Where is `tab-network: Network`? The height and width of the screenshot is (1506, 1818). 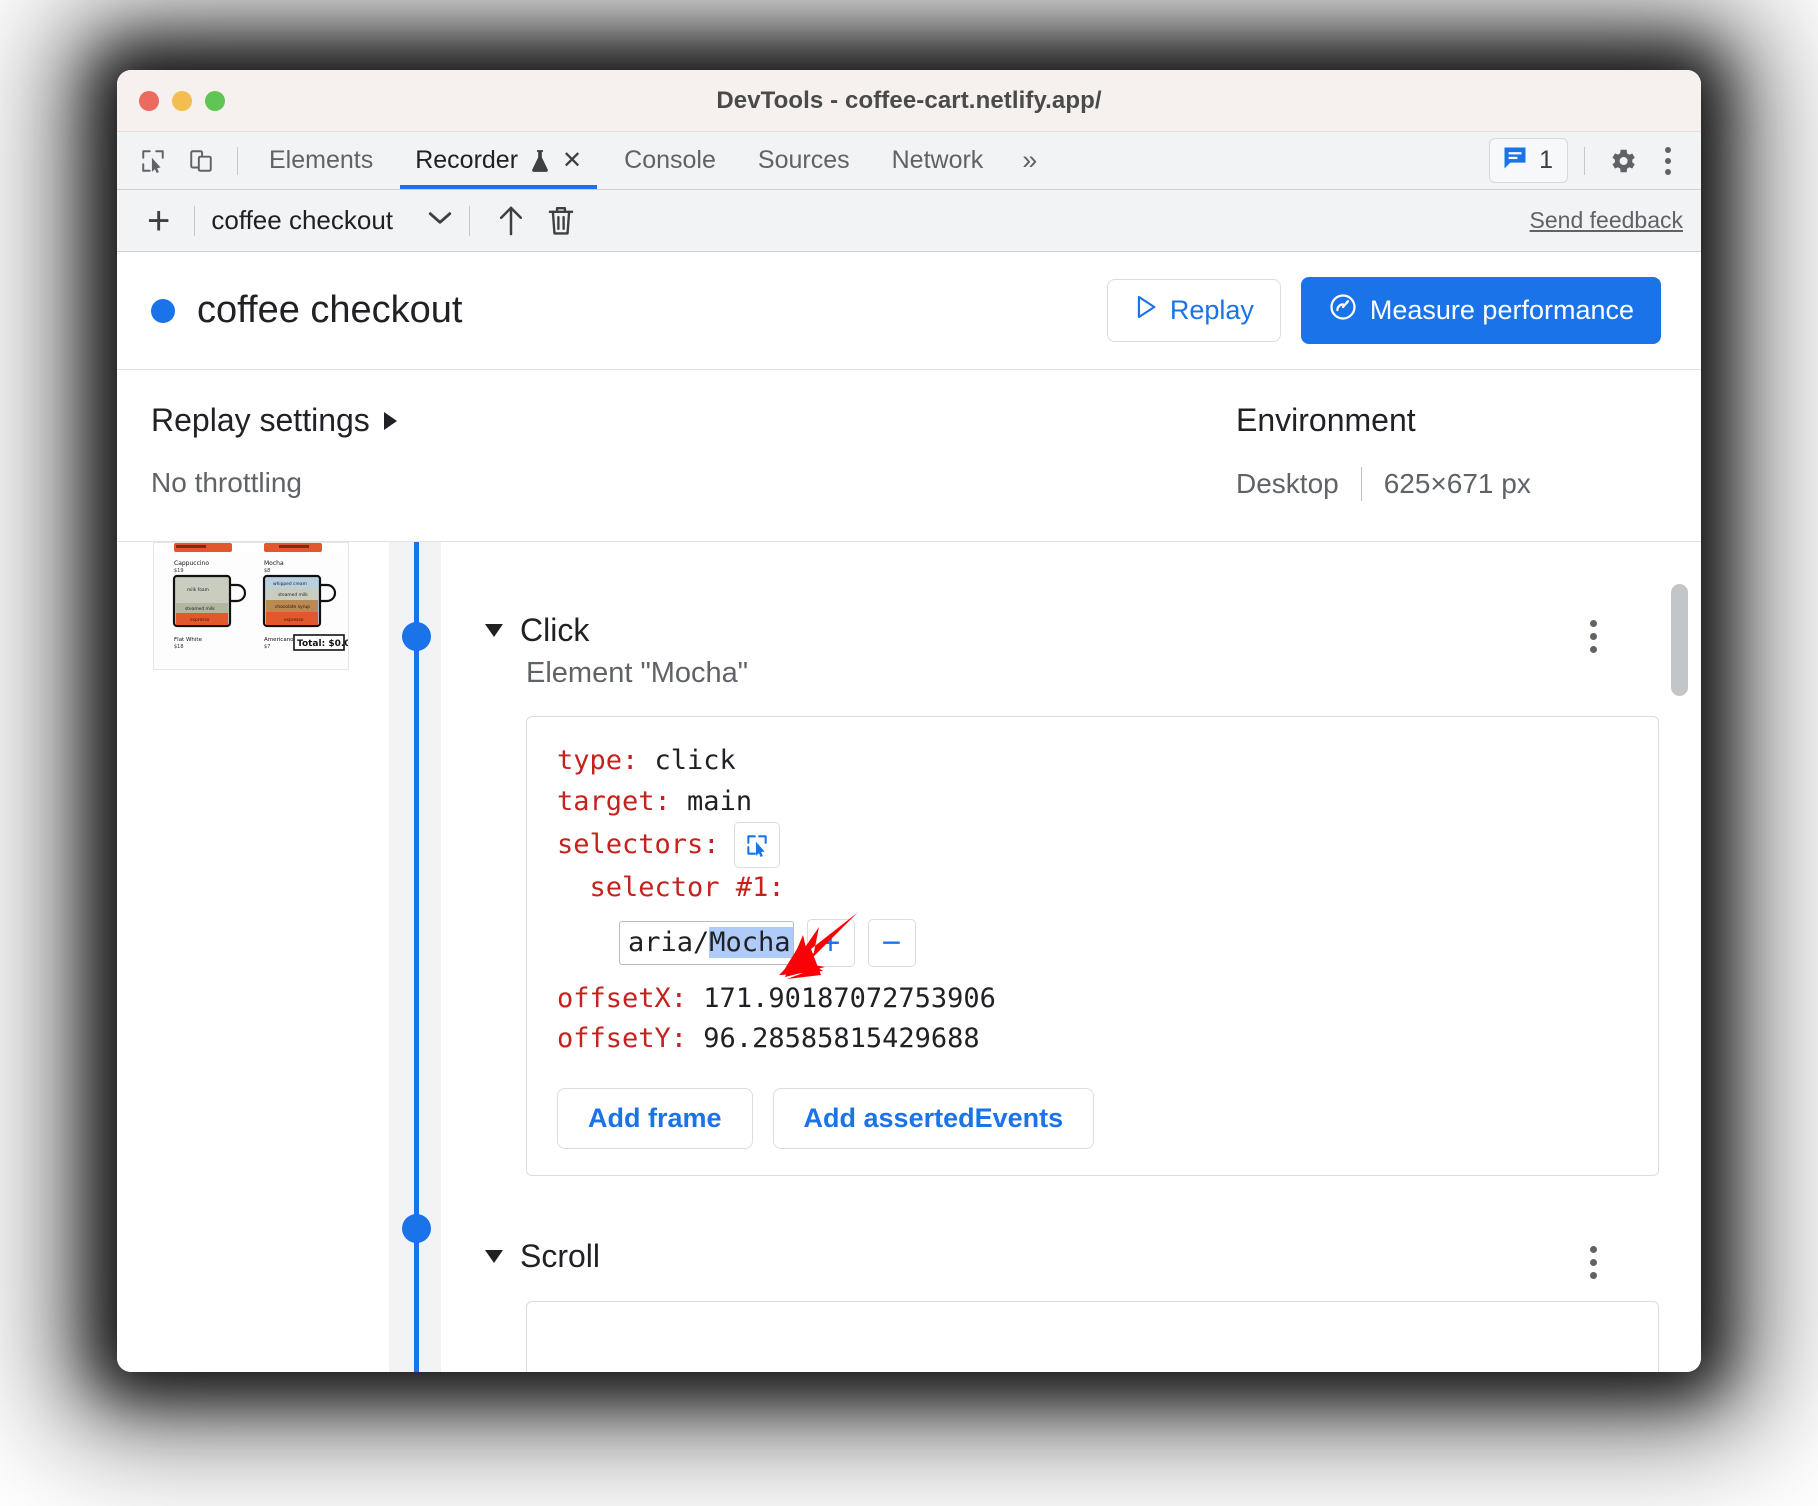
tab-network: Network is located at coordinates (938, 160).